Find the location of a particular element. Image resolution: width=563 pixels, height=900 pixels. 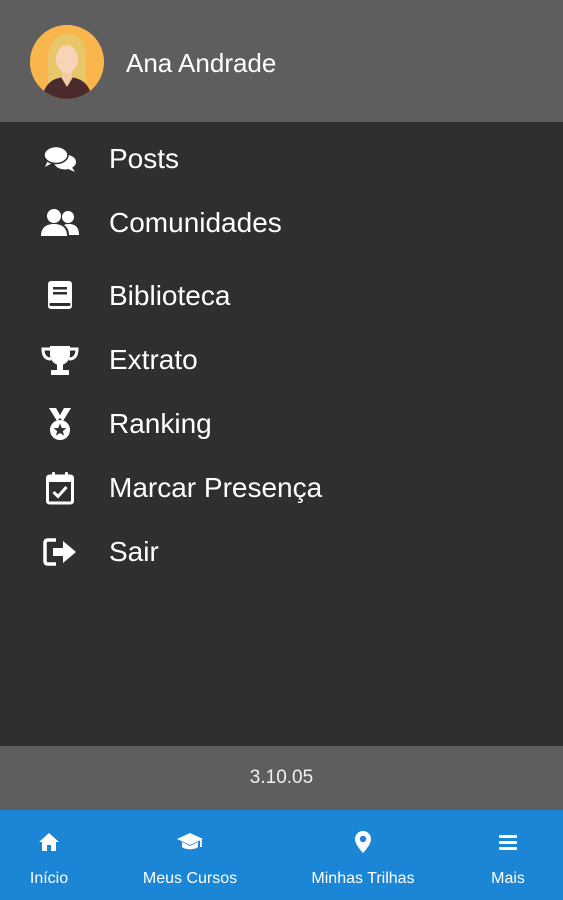

nav-item-inicio: Início is located at coordinates (49, 855).